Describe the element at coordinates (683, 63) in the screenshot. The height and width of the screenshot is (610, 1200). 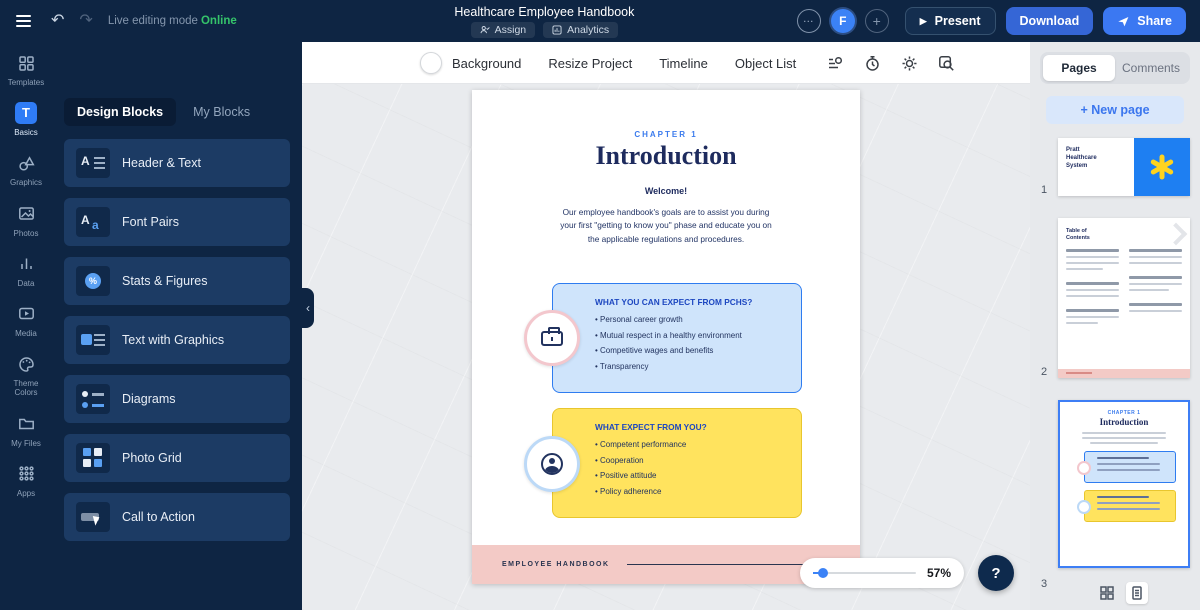
I see `timeline-button: Timeline` at that location.